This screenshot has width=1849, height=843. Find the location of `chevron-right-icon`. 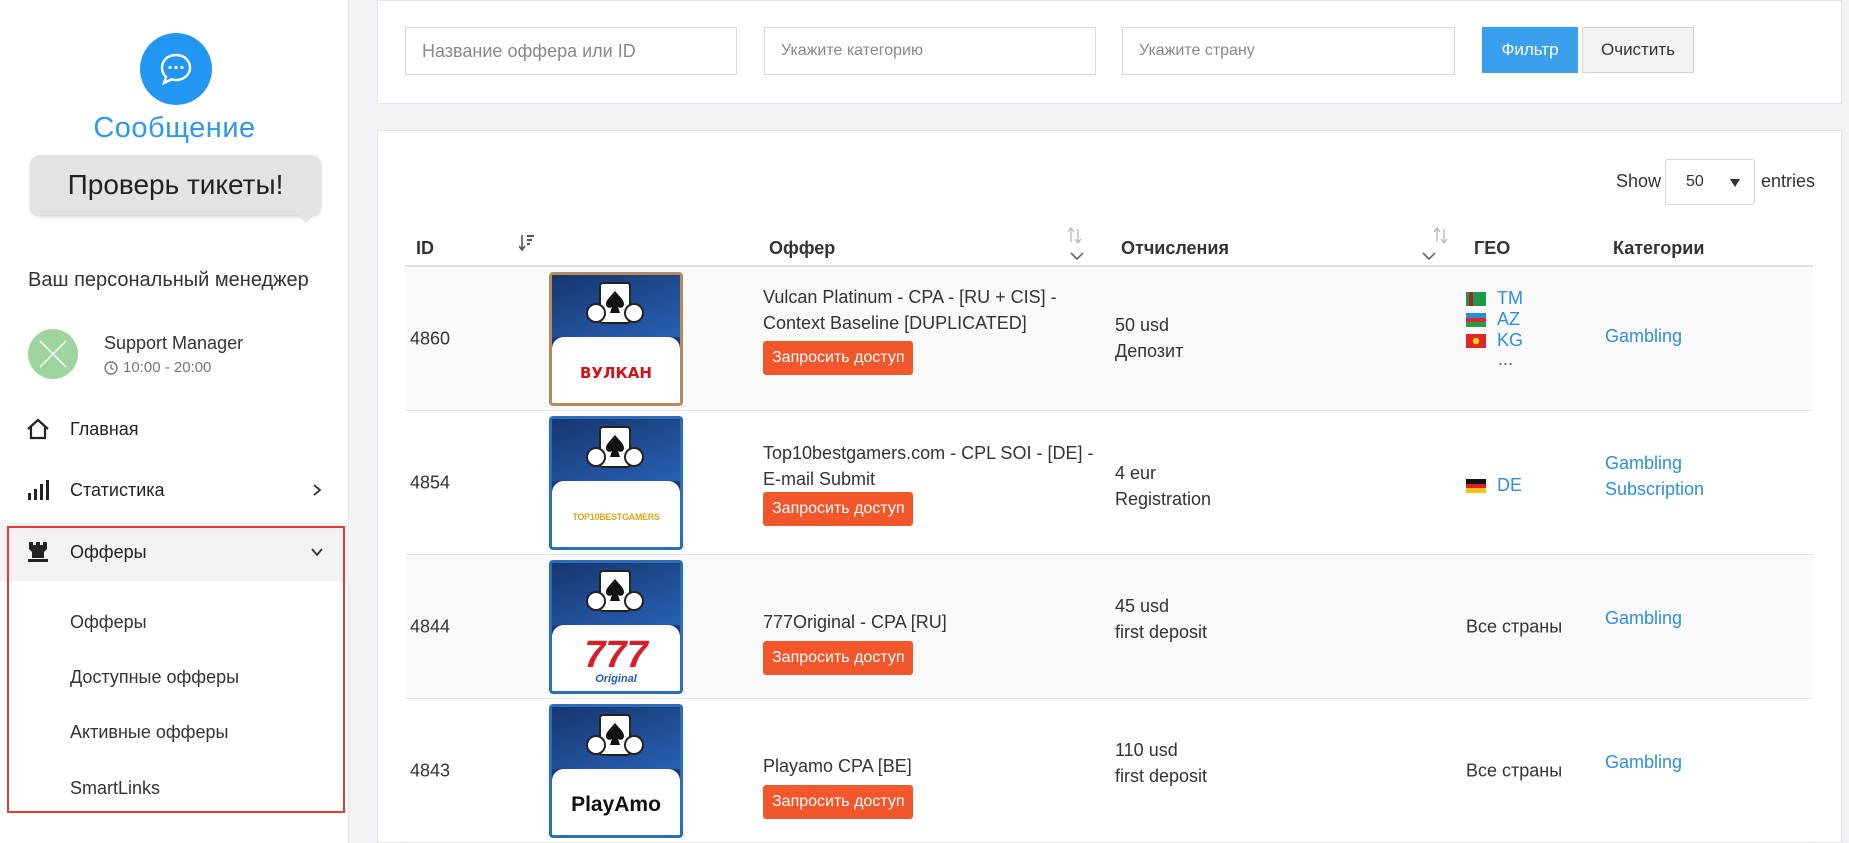

chevron-right-icon is located at coordinates (317, 490).